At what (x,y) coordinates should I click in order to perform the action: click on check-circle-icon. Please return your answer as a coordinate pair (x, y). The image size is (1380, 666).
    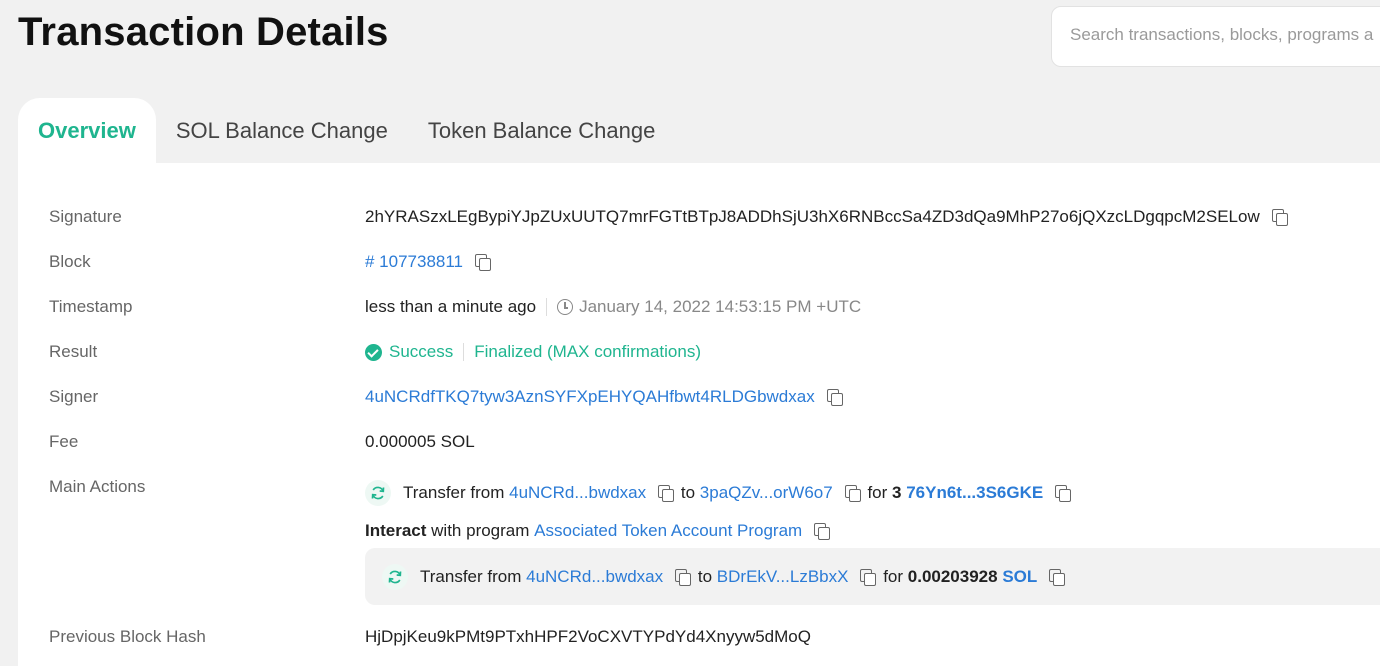
    Looking at the image, I should click on (373, 352).